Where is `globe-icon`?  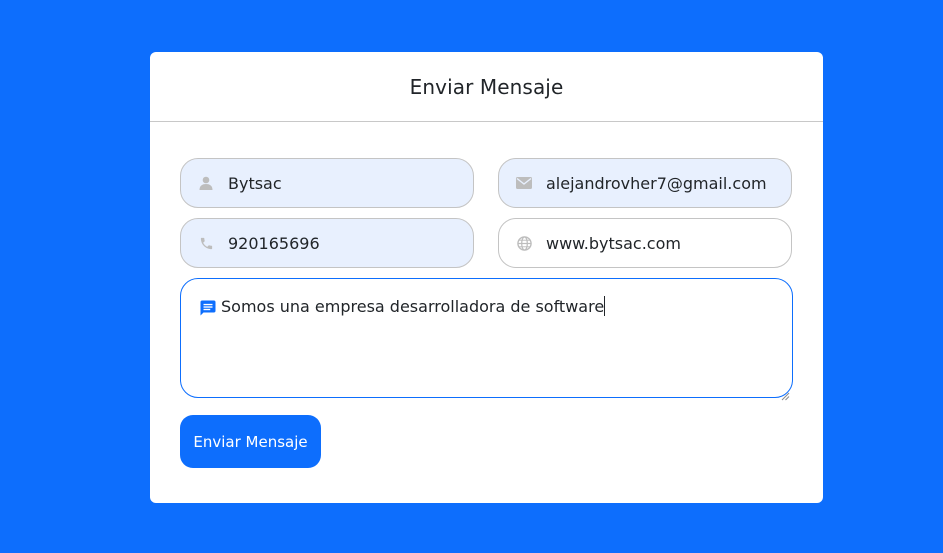
globe-icon is located at coordinates (524, 243).